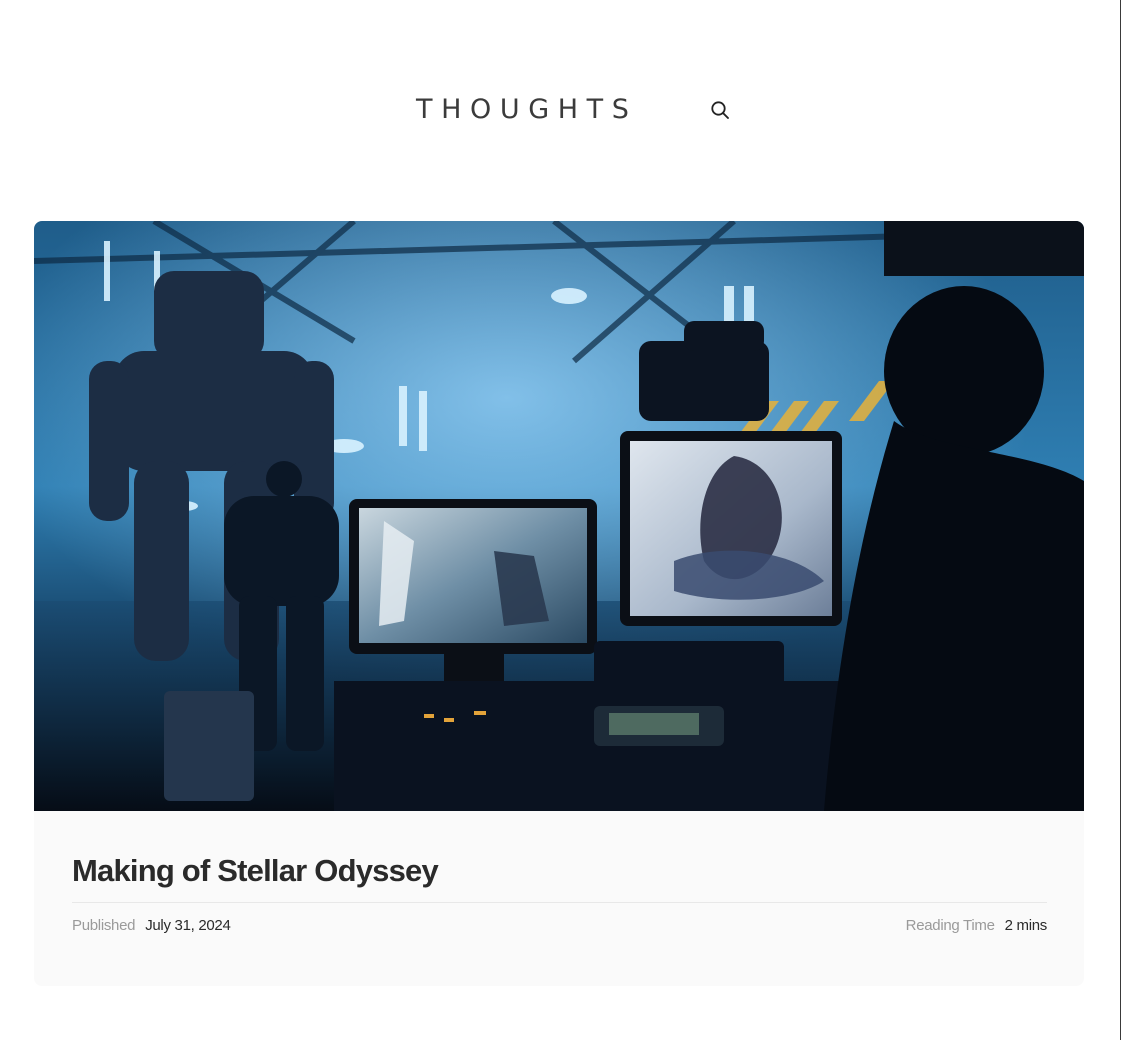  I want to click on site-header: THOUGHTS, so click(561, 110).